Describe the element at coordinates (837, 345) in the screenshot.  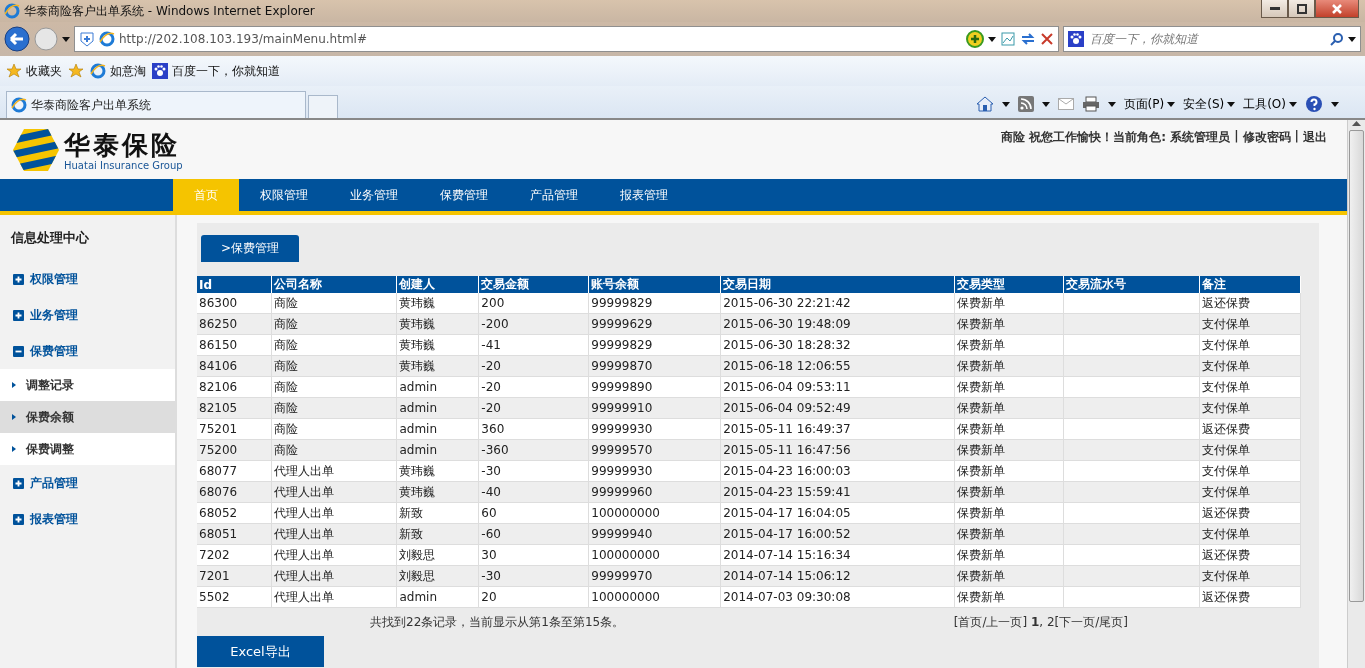
I see `table-cell: 2015-06-30 18:28:32` at that location.